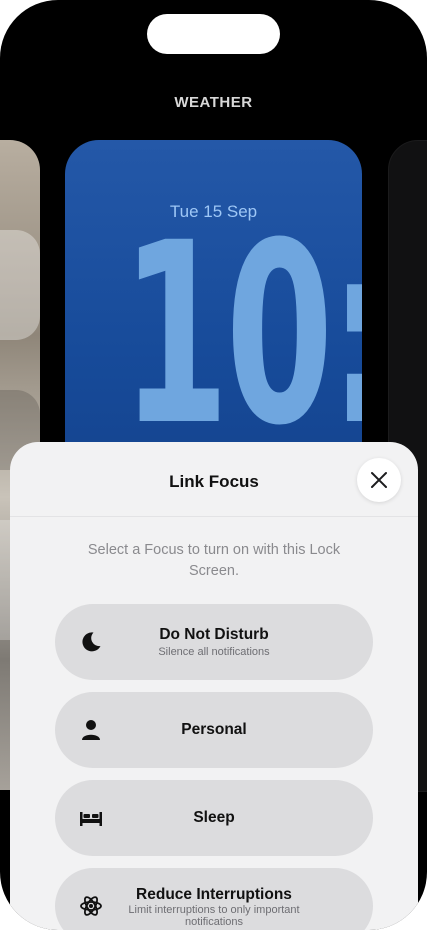 The height and width of the screenshot is (930, 427). I want to click on focus-option-label: Do Not Disturb, so click(214, 634).